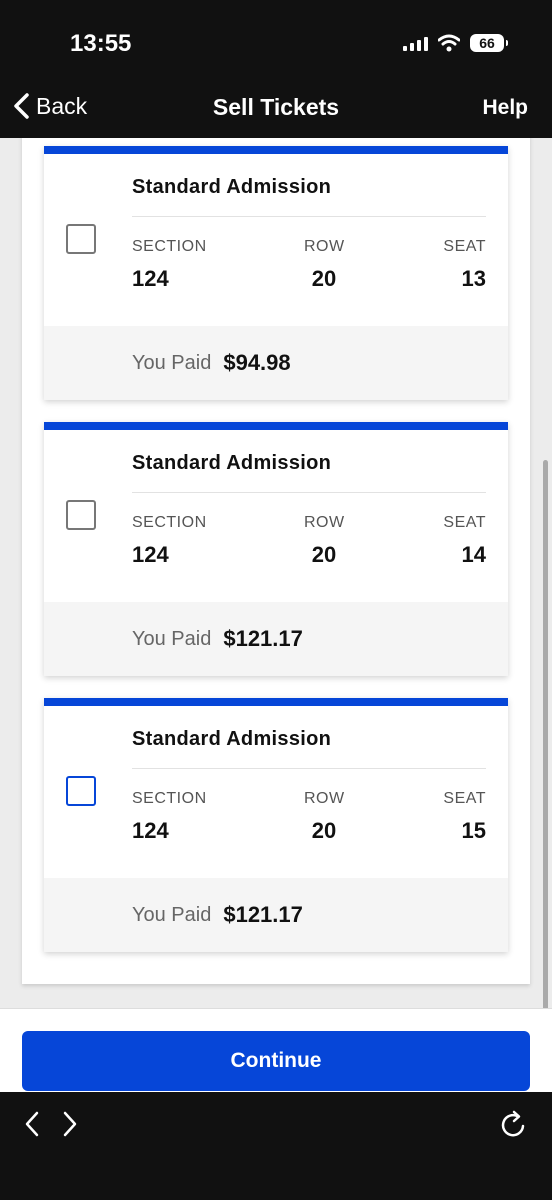 The image size is (552, 1200). I want to click on seat-column: SEAT 13, so click(464, 265).